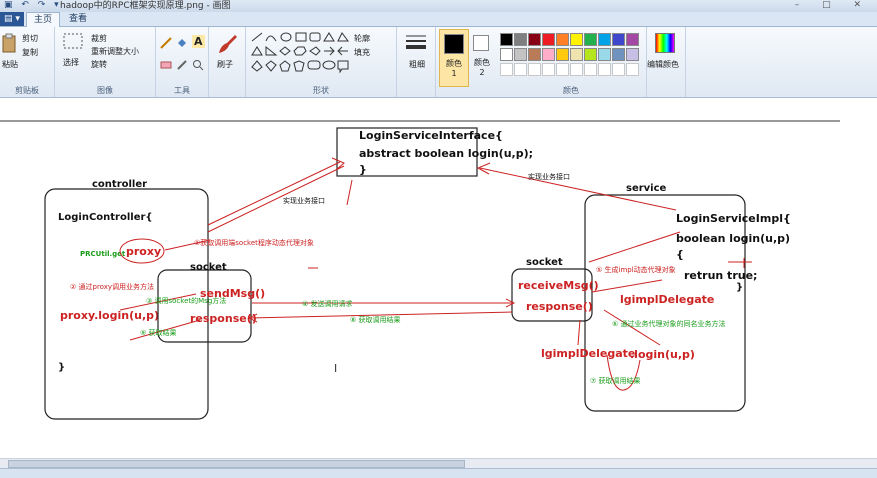 Image resolution: width=877 pixels, height=478 pixels. I want to click on edit-colors-label: 编辑颜色, so click(663, 64).